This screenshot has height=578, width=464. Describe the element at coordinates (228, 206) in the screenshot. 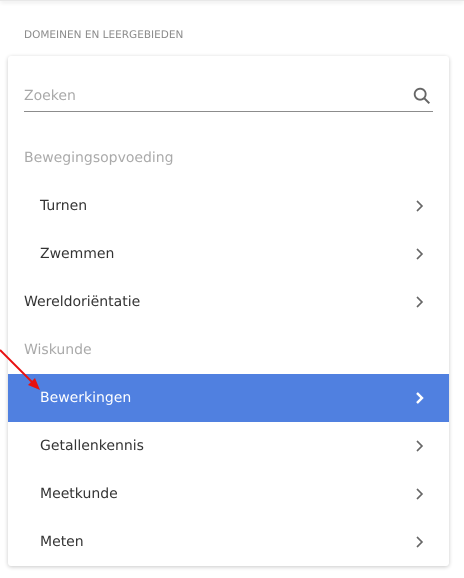

I see `tree-item: Turnen` at that location.